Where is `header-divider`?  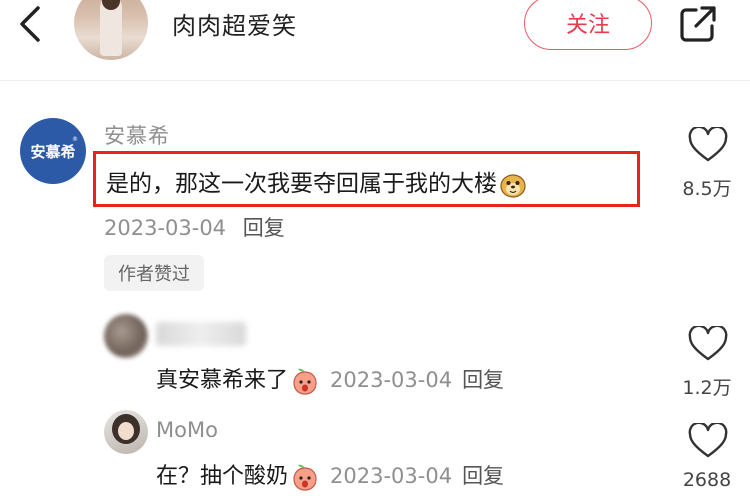 header-divider is located at coordinates (375, 80).